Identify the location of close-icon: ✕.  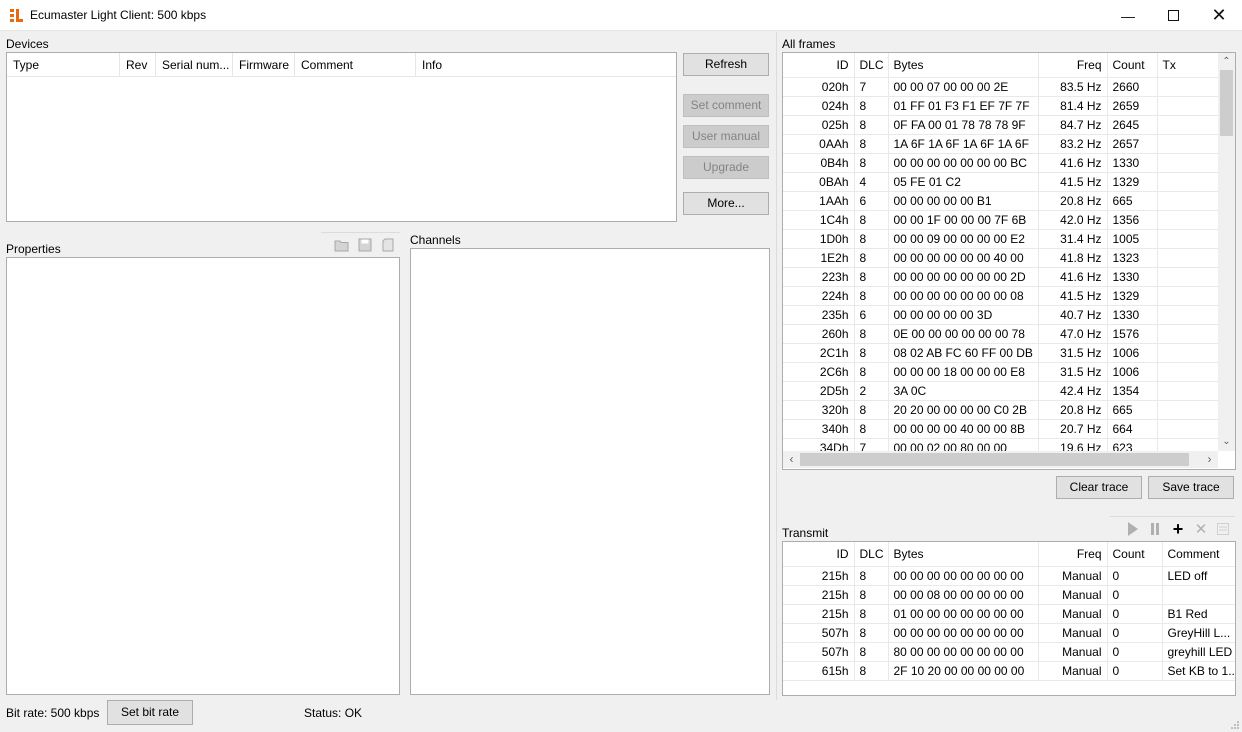
(1219, 15).